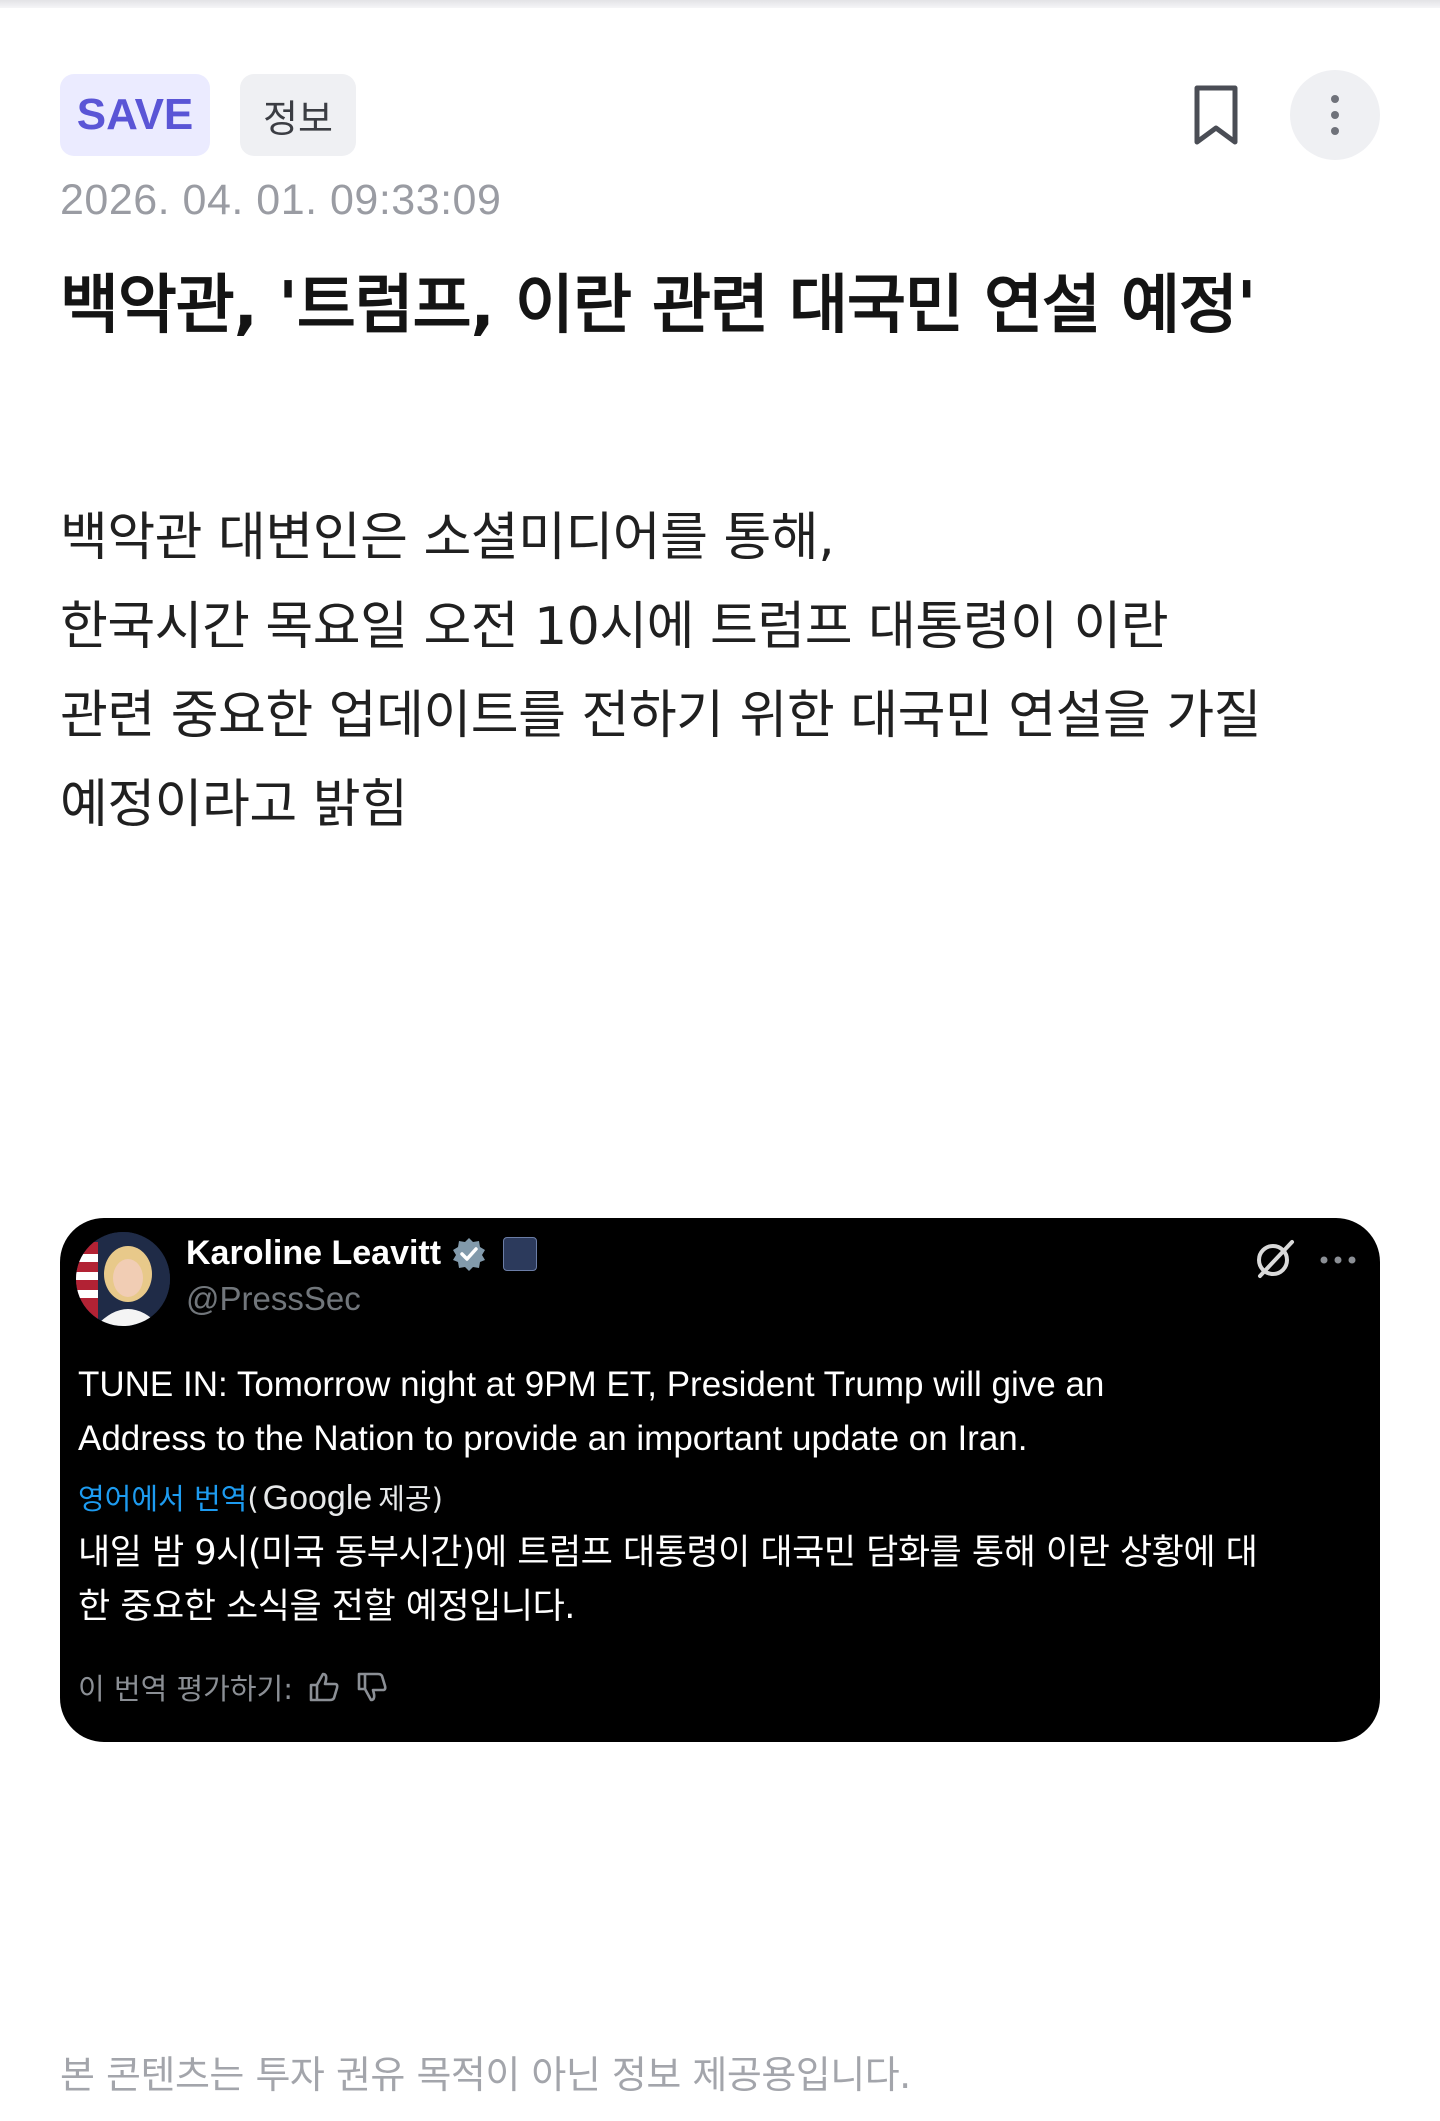  Describe the element at coordinates (661, 716) in the screenshot. I see `body-line: 관련 중요한 업데이트를 전하기 위한 대국민 연설을 가질` at that location.